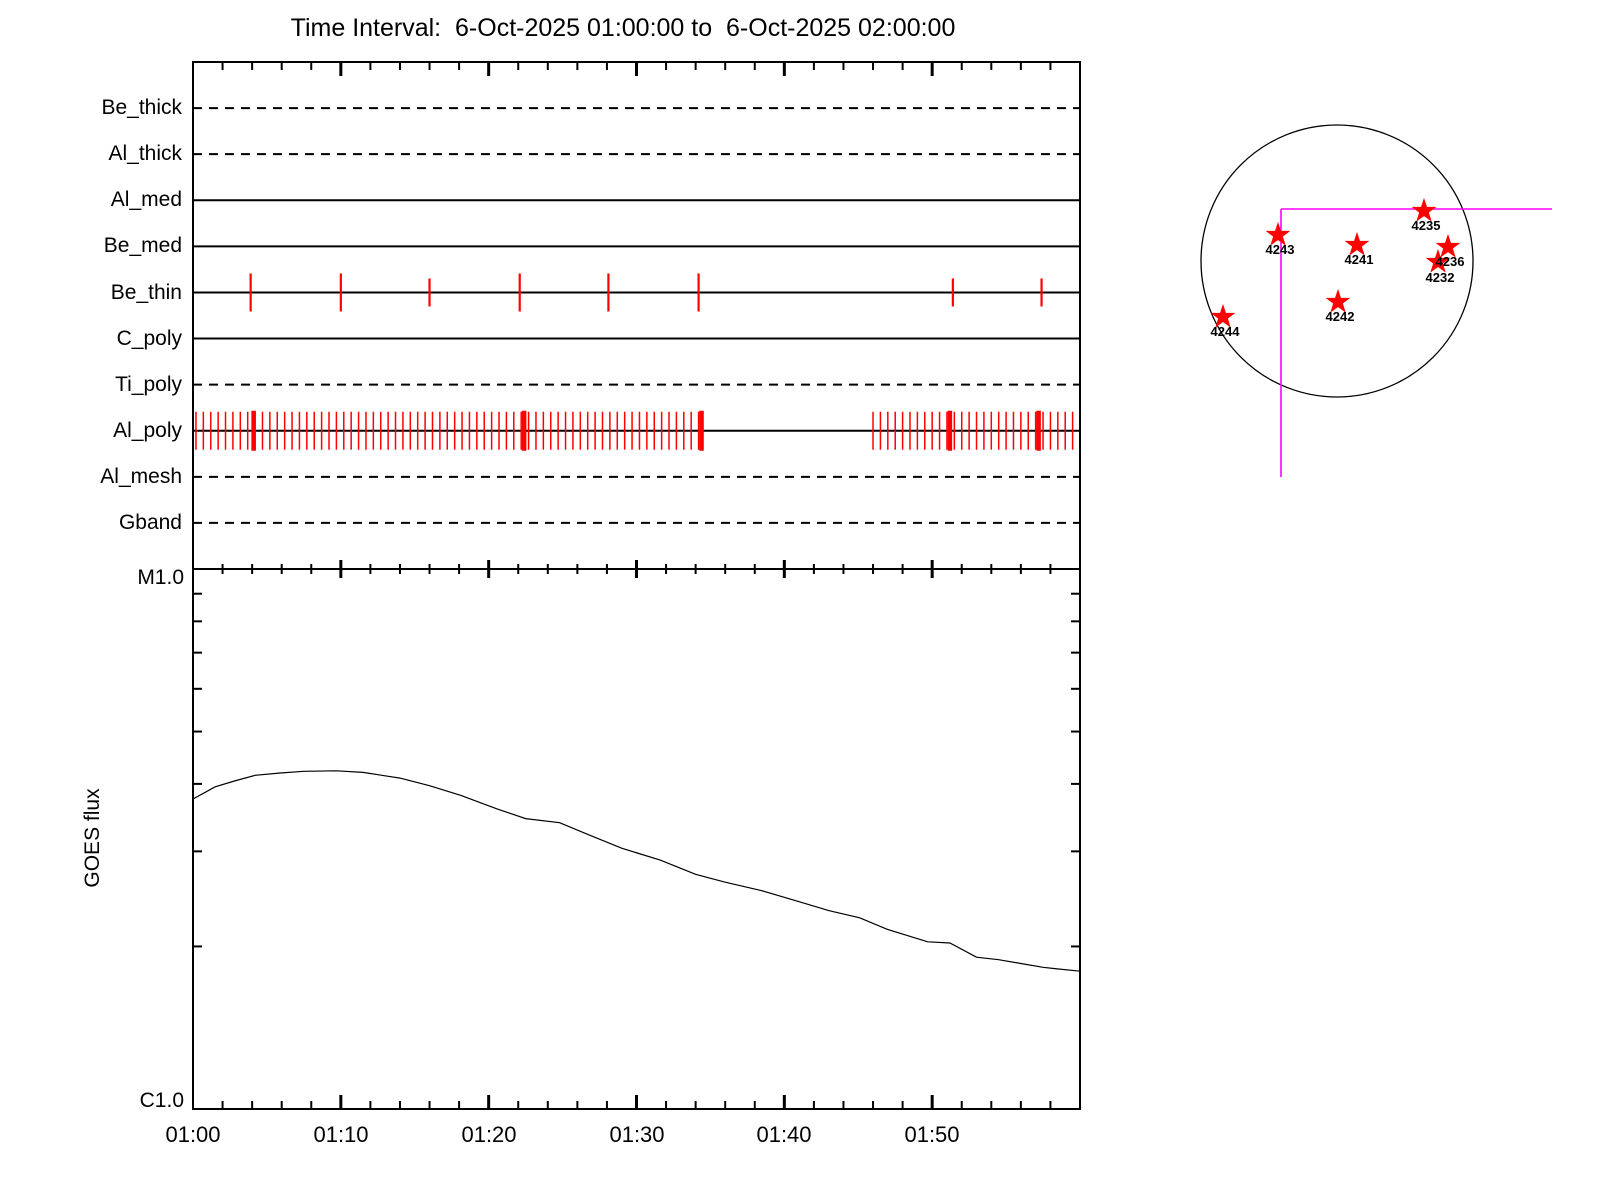 The height and width of the screenshot is (1200, 1600). Describe the element at coordinates (637, 1134) in the screenshot. I see `x-tick-0130: 01:30` at that location.